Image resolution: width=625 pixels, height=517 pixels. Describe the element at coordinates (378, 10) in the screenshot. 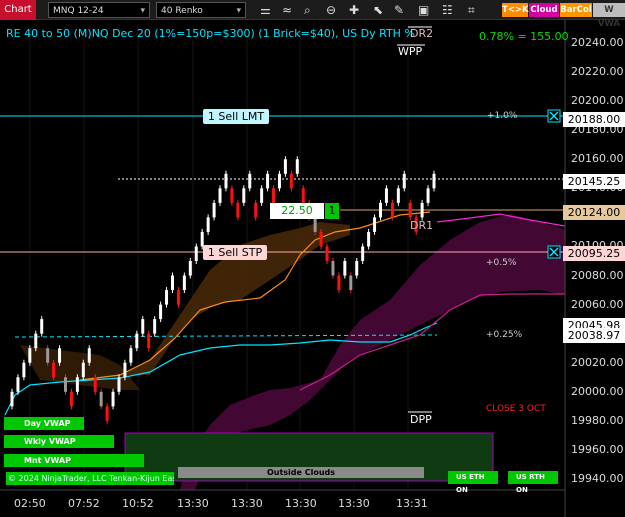

I see `pointer-icon: ⬉` at that location.